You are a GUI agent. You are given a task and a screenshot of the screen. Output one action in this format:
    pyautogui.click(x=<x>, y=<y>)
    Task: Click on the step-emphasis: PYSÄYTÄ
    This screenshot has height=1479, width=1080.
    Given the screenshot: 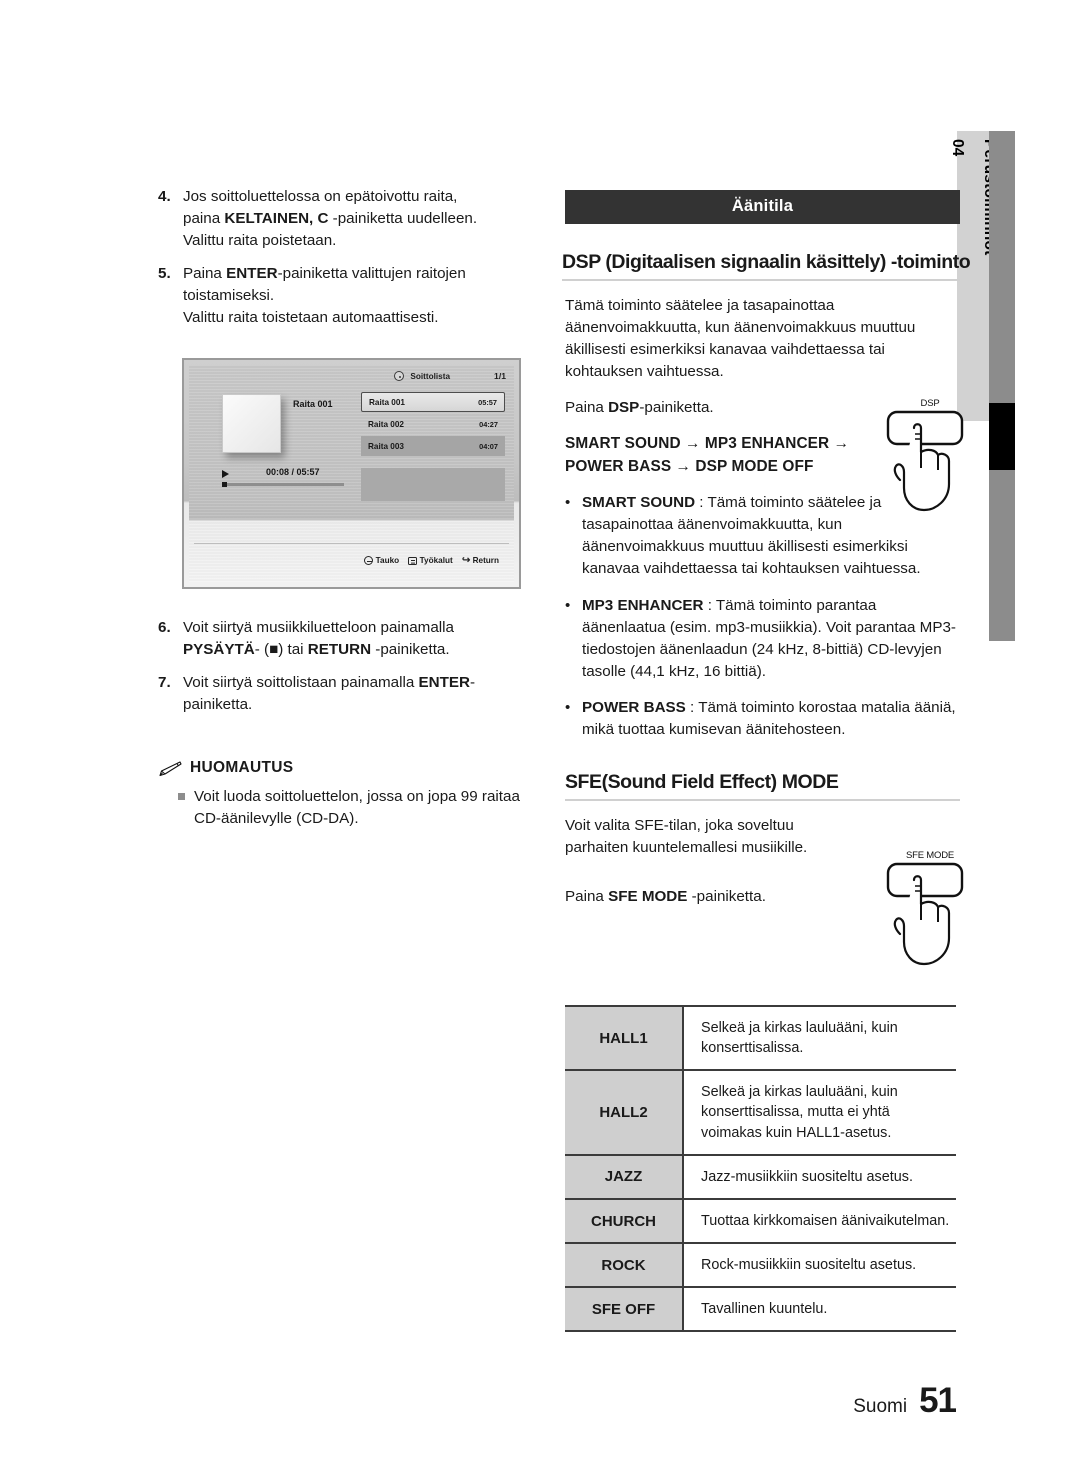 What is the action you would take?
    pyautogui.click(x=219, y=650)
    